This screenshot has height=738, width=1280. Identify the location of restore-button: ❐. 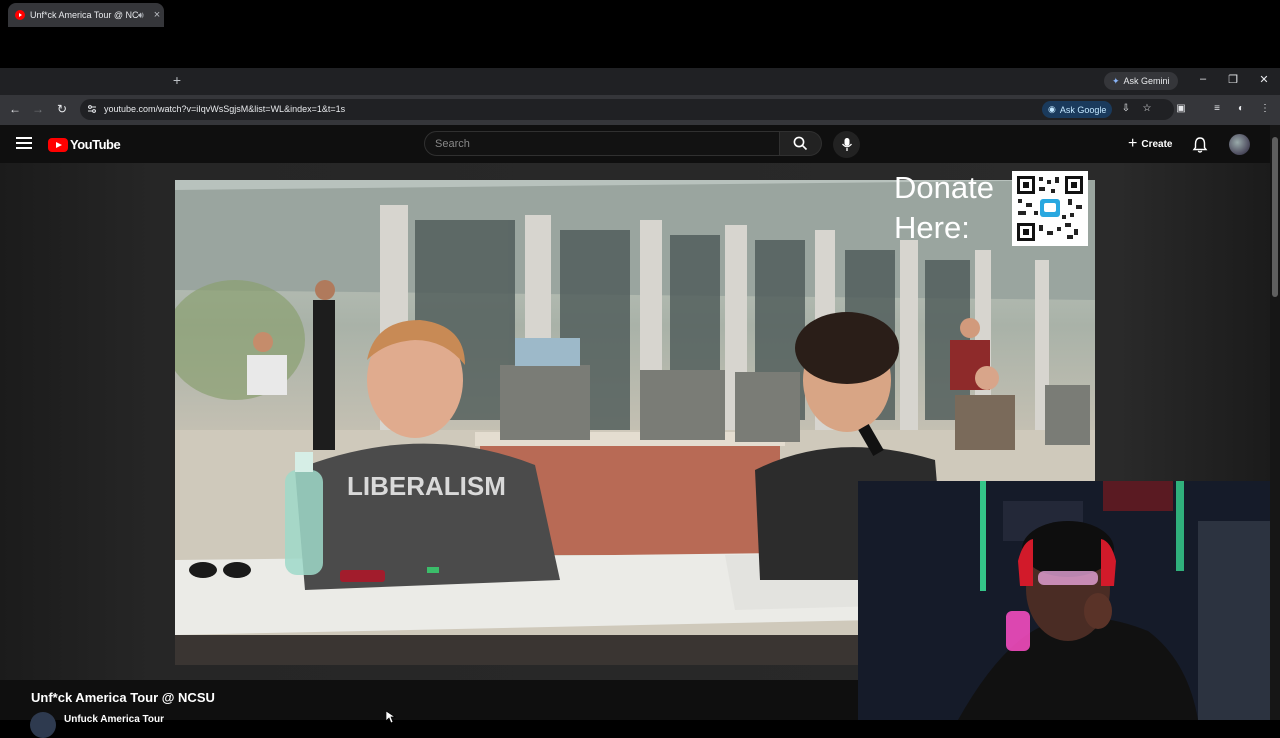
(1233, 79).